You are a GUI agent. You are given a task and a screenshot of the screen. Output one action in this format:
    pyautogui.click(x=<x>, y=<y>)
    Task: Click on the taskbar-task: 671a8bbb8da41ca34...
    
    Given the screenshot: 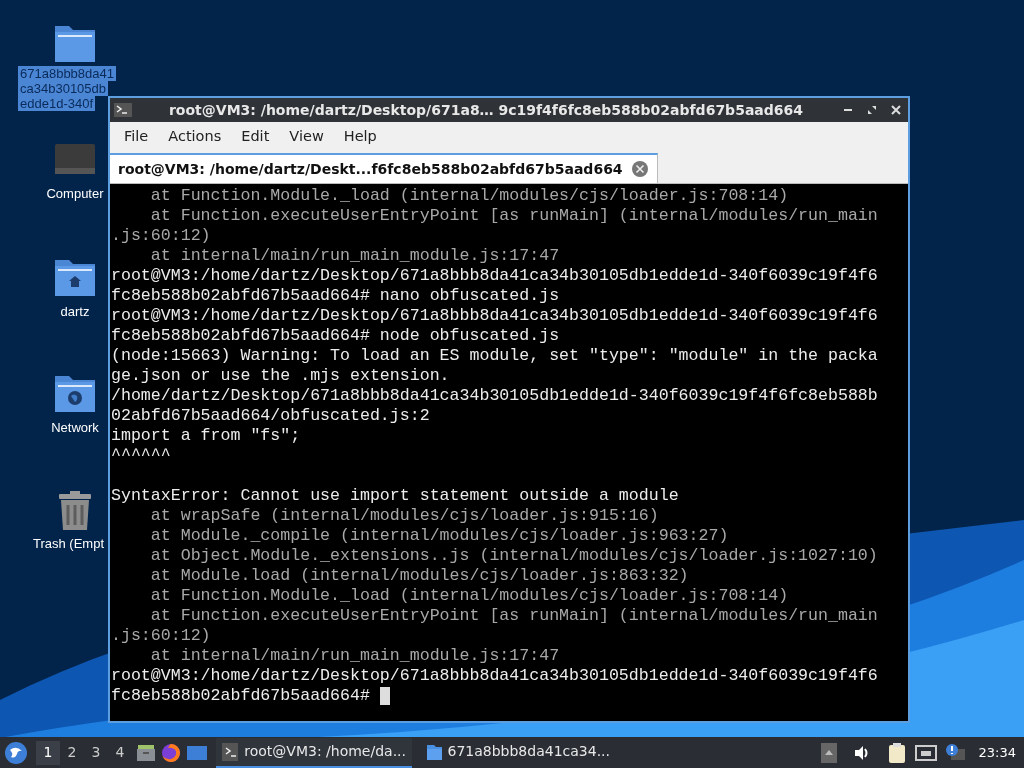 What is the action you would take?
    pyautogui.click(x=518, y=752)
    